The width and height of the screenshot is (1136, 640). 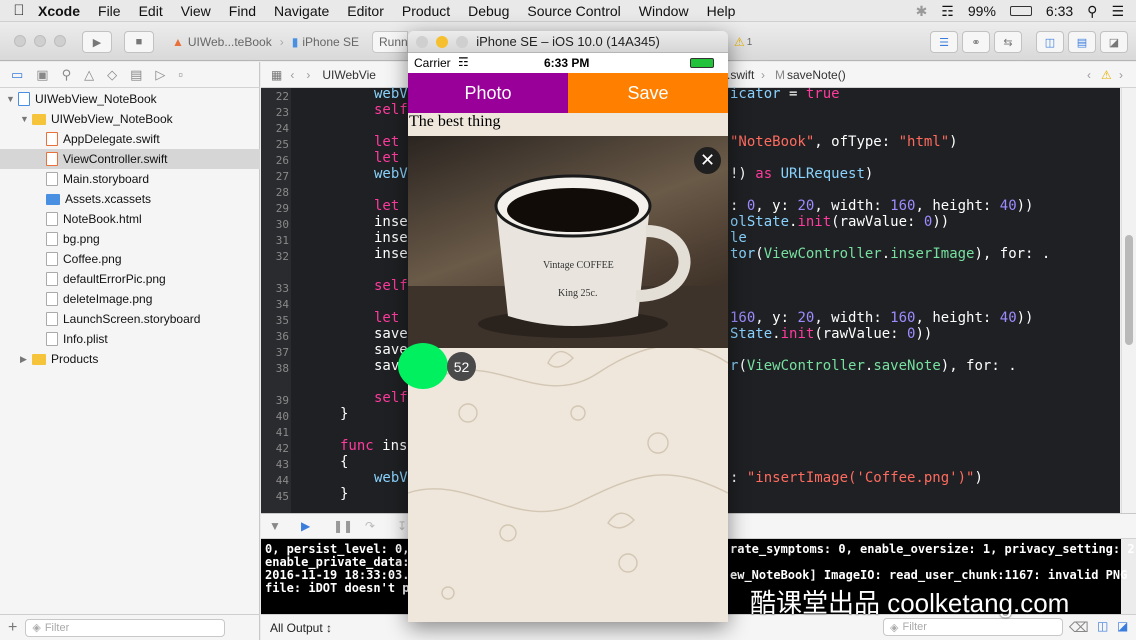 What do you see at coordinates (844, 142) in the screenshot?
I see `code-line: "NoteBook", ofType: "html")` at bounding box center [844, 142].